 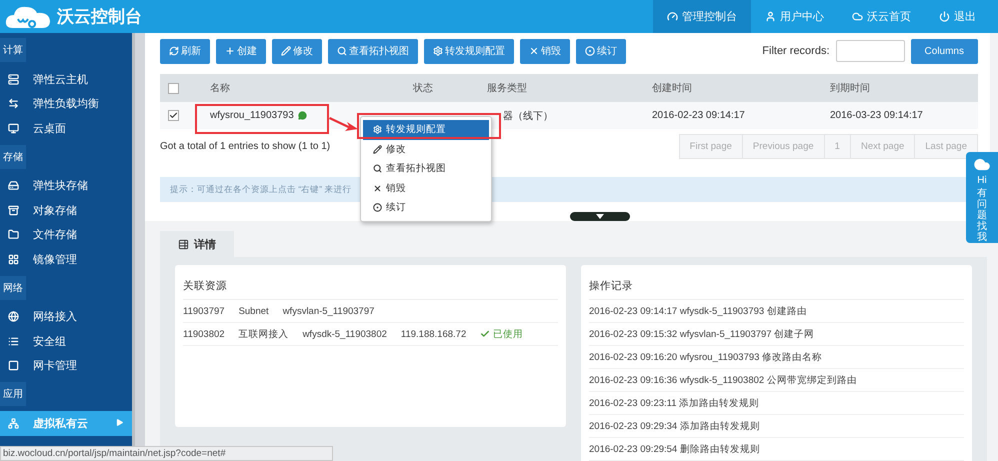 I want to click on sidebar-item: 安全组, so click(x=66, y=341).